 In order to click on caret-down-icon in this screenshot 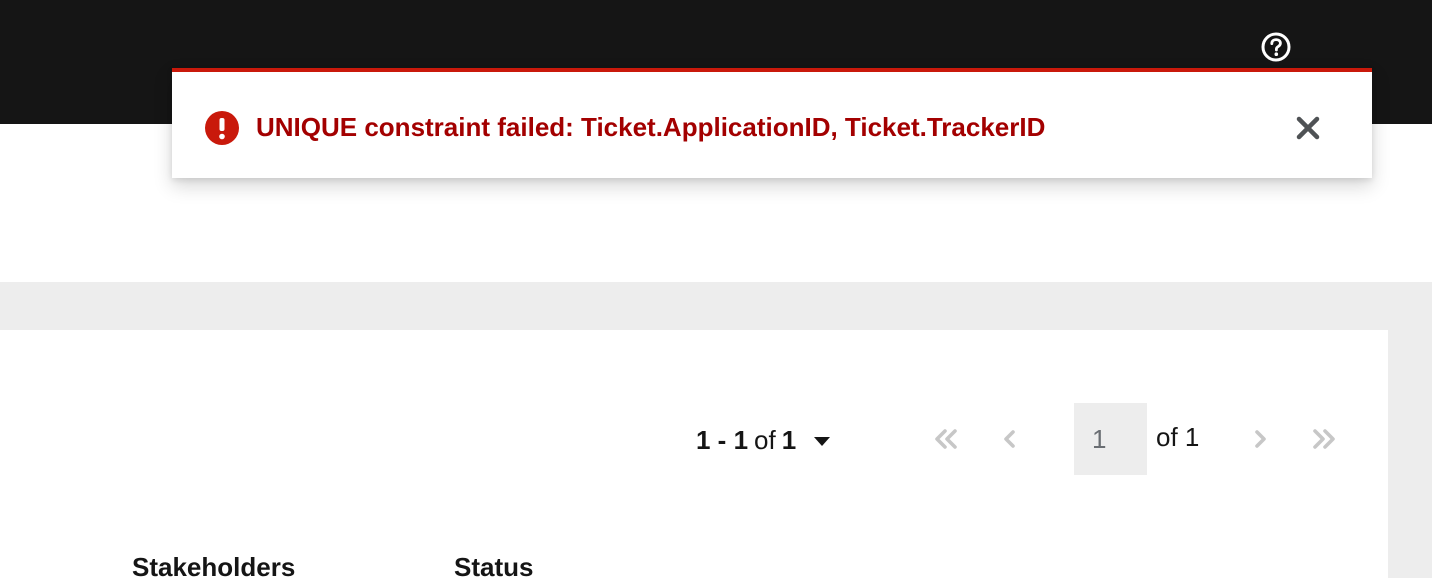, I will do `click(822, 441)`.